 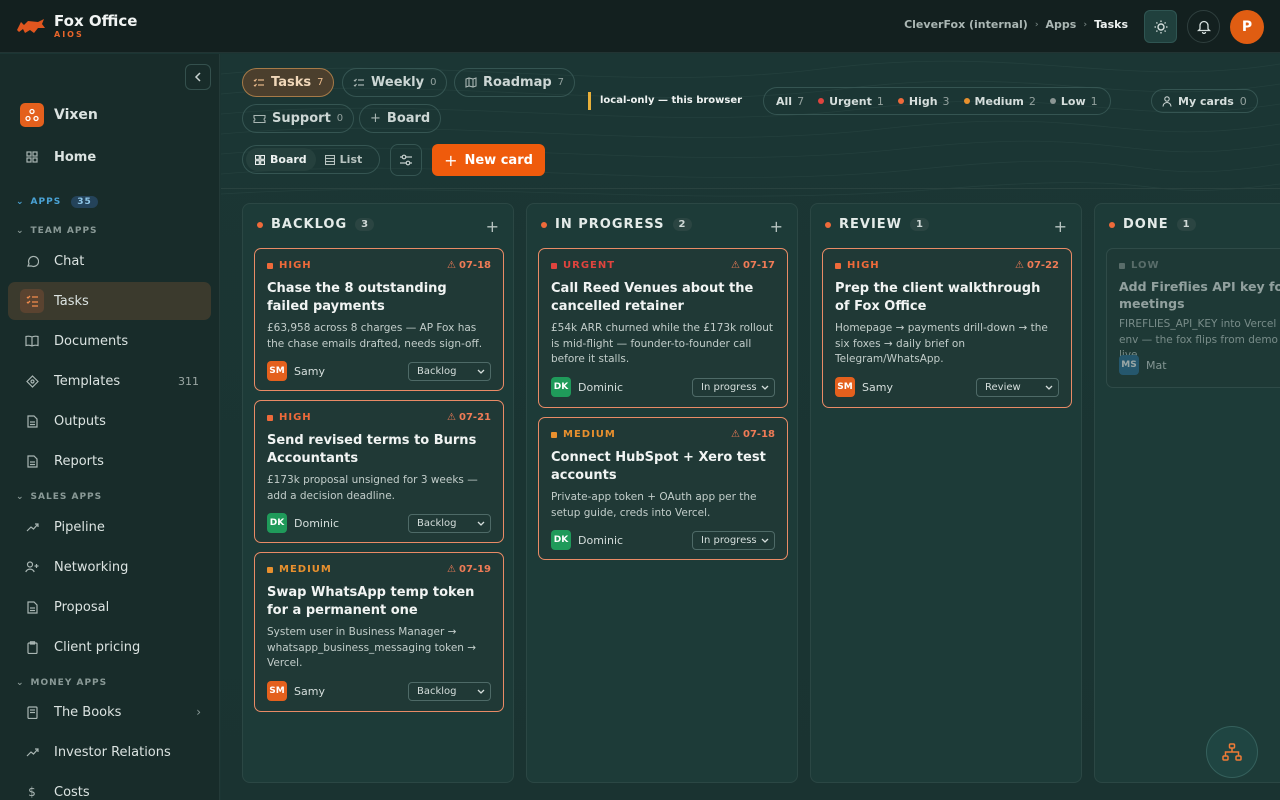 I want to click on sidebar-item-documents: Documents, so click(x=109, y=341).